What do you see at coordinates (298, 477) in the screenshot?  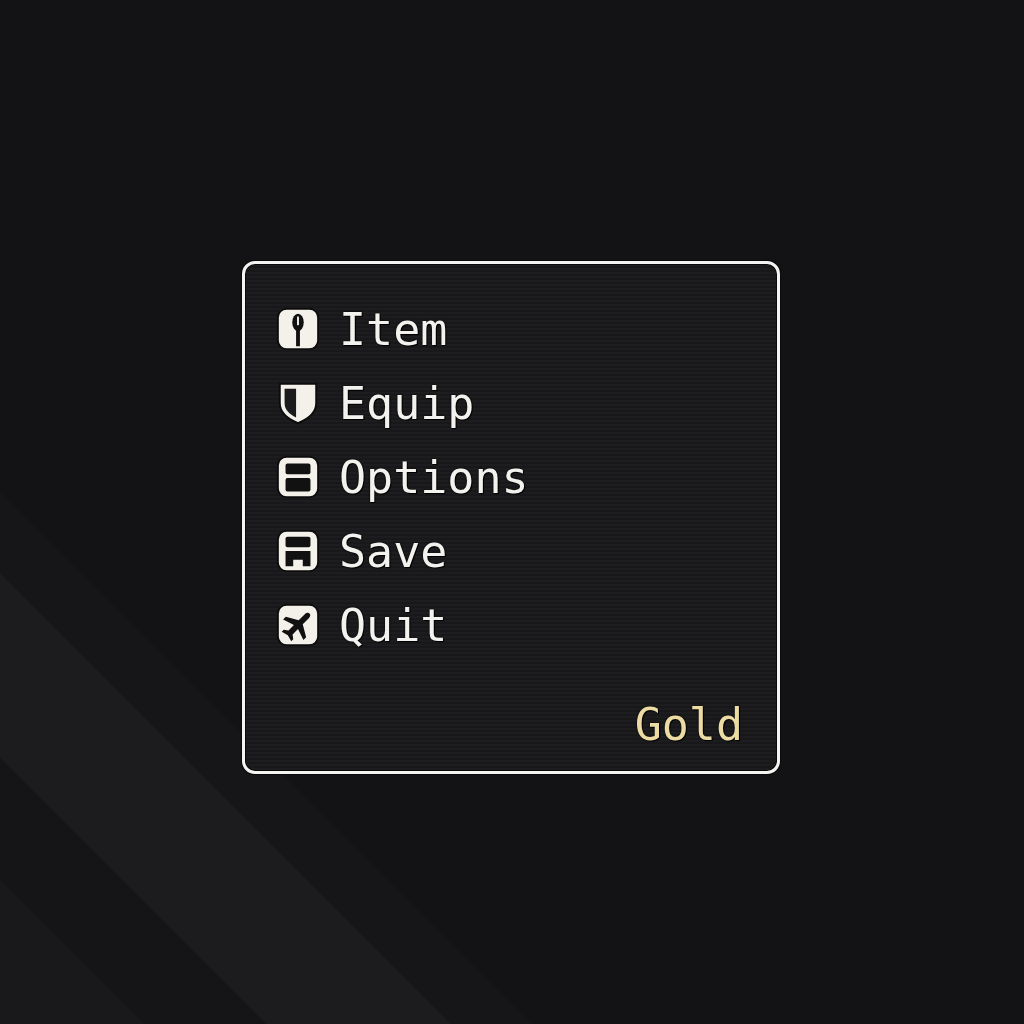 I see `drawer-icon` at bounding box center [298, 477].